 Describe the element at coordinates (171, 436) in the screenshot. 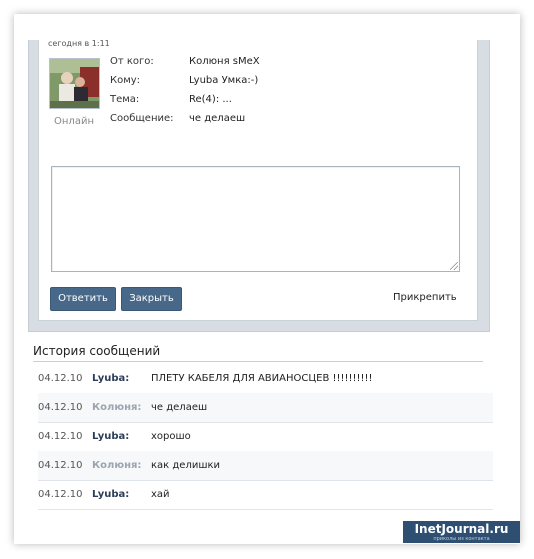

I see `history-message: хорошо` at that location.